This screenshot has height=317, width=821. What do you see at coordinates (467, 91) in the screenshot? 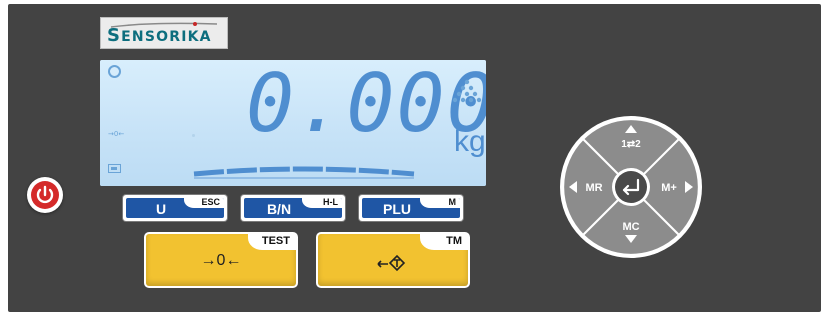
I see `count-triangle-icon` at bounding box center [467, 91].